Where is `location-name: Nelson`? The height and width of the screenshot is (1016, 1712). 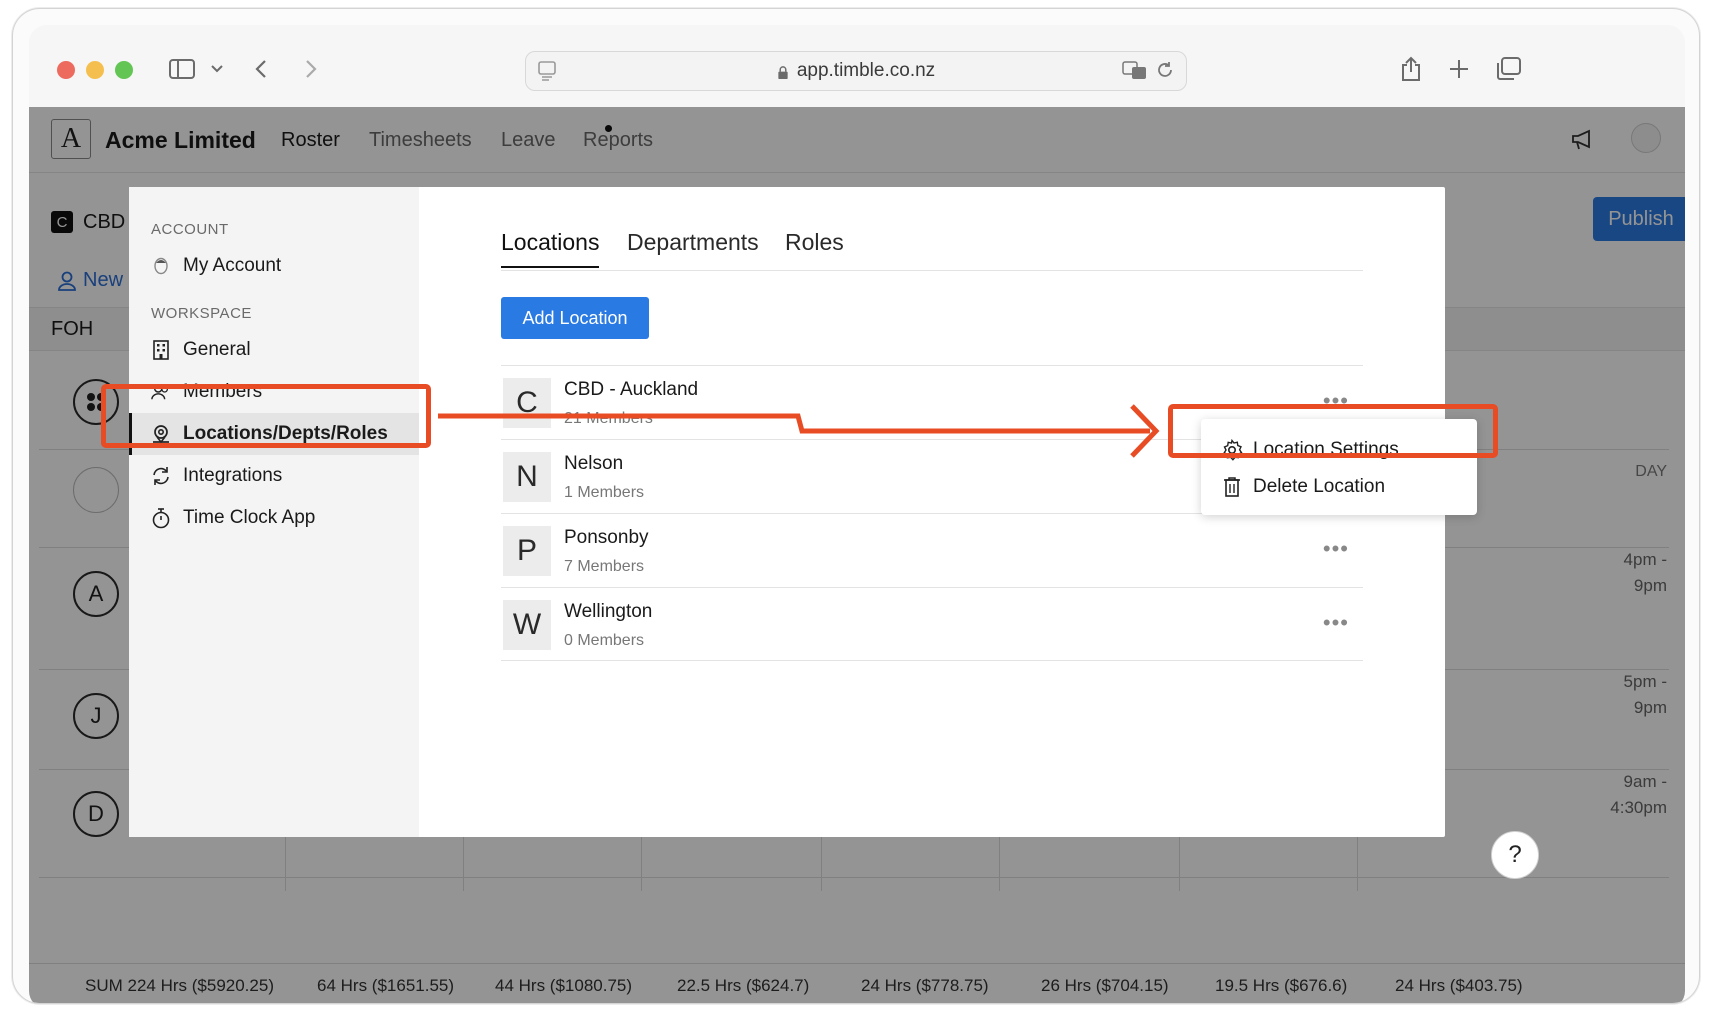 location-name: Nelson is located at coordinates (594, 463).